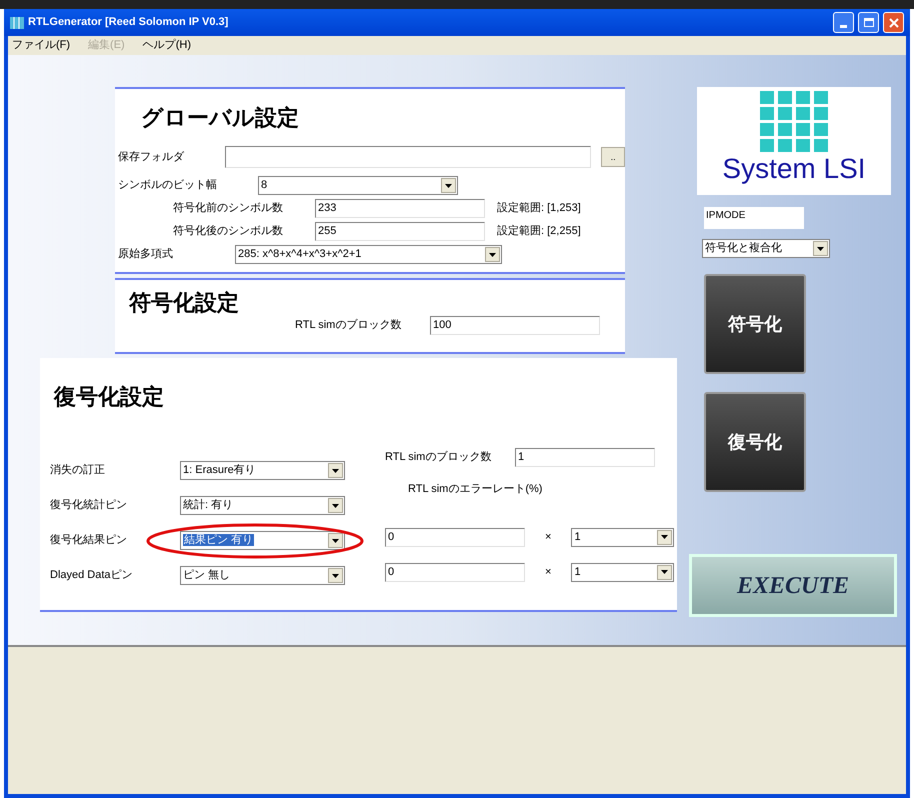 This screenshot has height=798, width=914. I want to click on maximize-button, so click(868, 22).